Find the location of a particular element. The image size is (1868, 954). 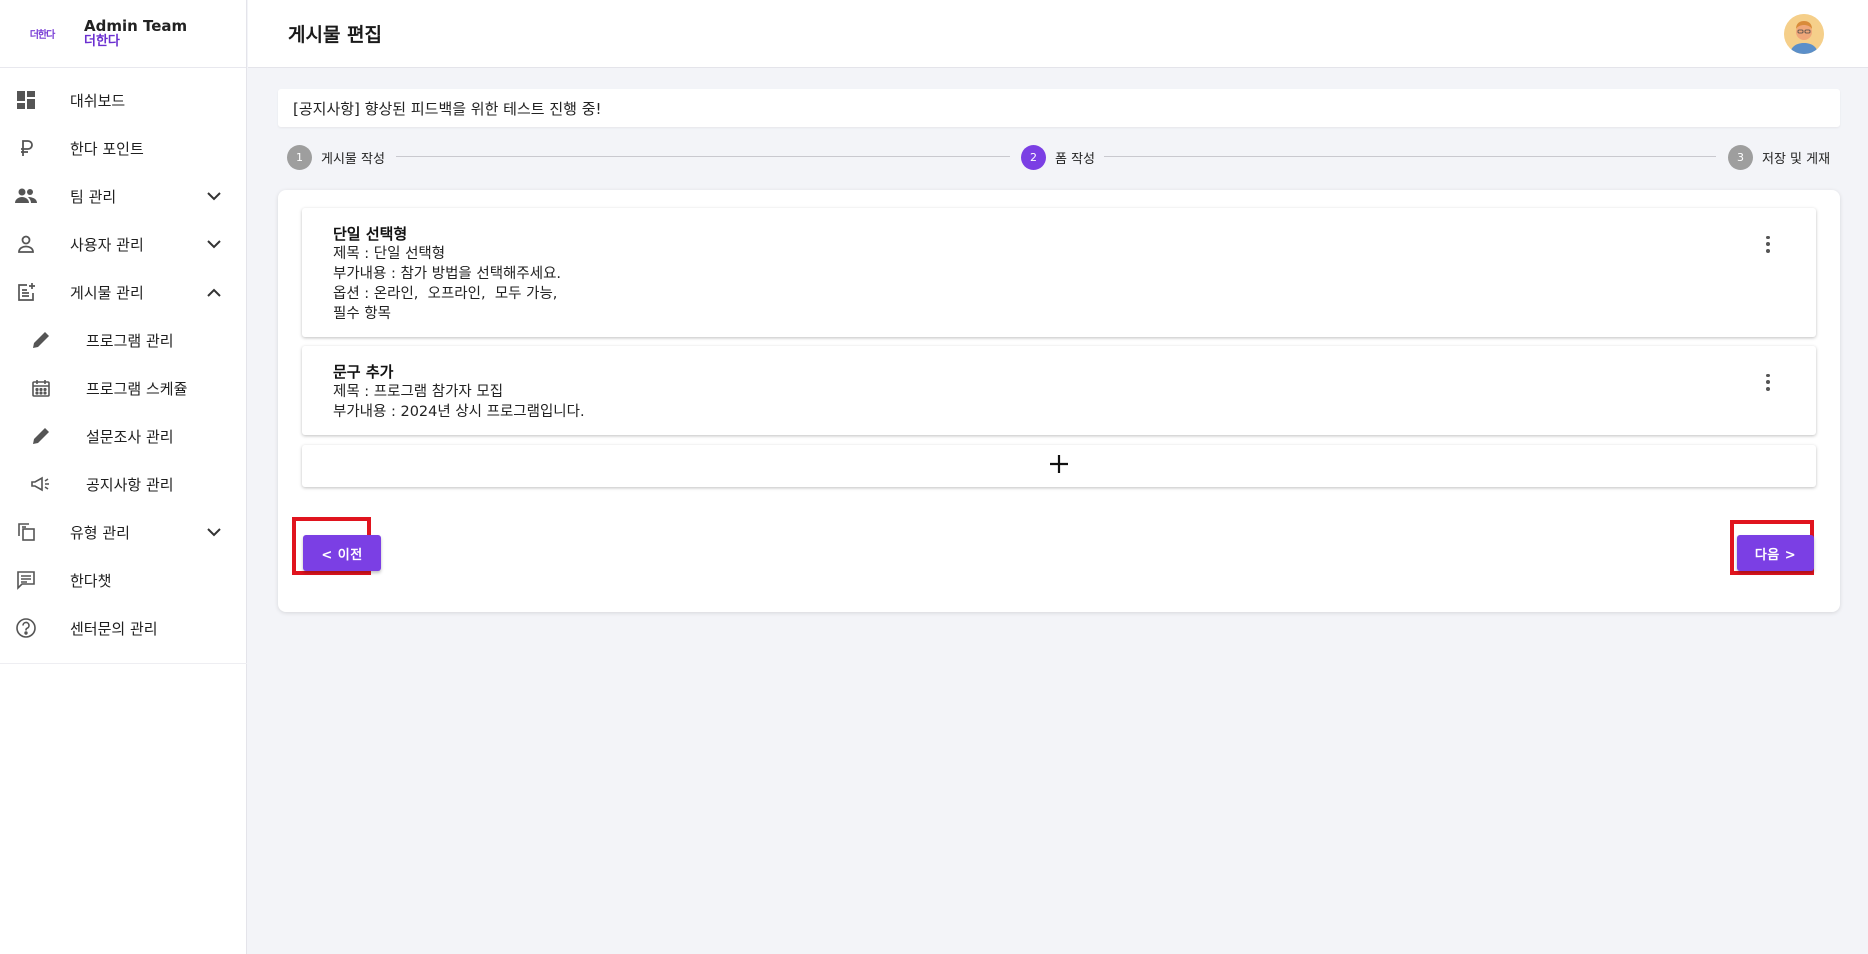

copy-icon is located at coordinates (26, 532).